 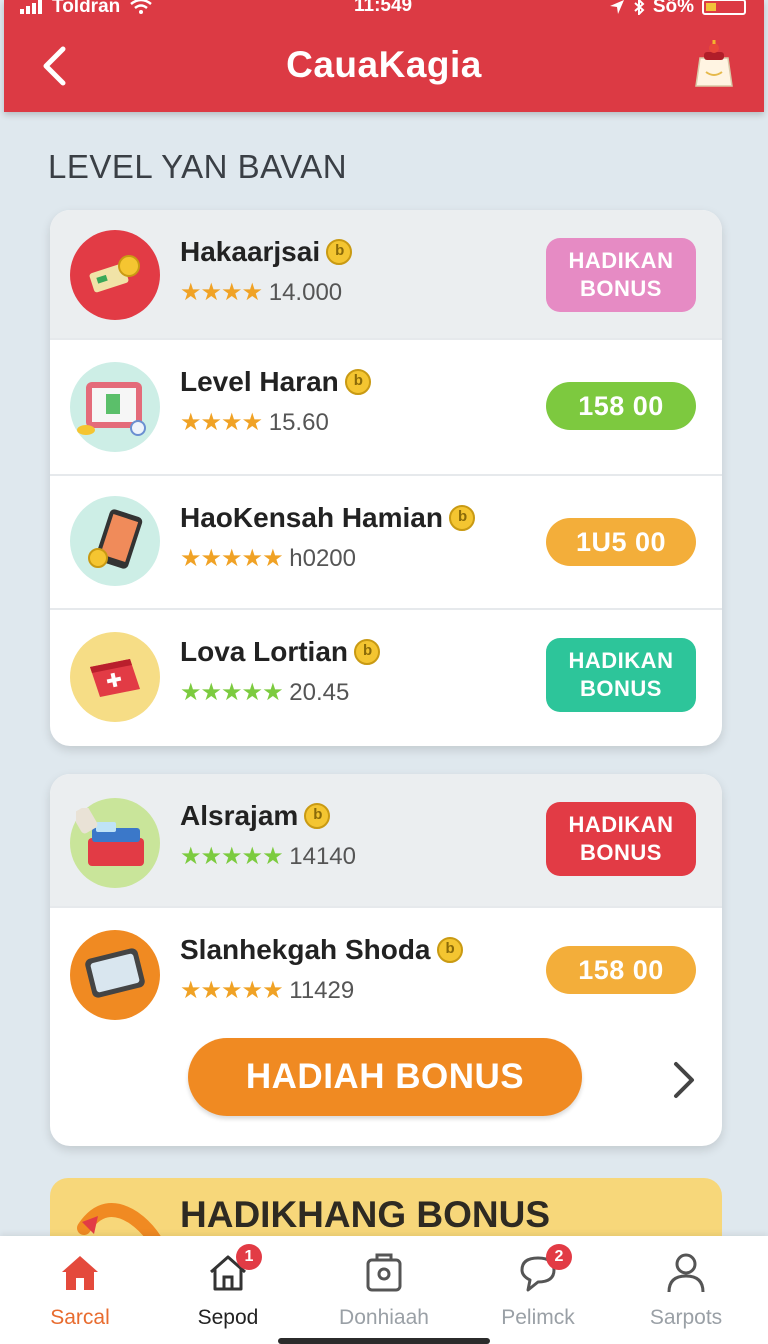 I want to click on notification-badge: 1, so click(x=249, y=1257).